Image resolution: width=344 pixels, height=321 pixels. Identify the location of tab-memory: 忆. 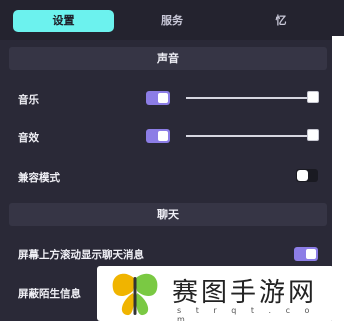
(281, 21).